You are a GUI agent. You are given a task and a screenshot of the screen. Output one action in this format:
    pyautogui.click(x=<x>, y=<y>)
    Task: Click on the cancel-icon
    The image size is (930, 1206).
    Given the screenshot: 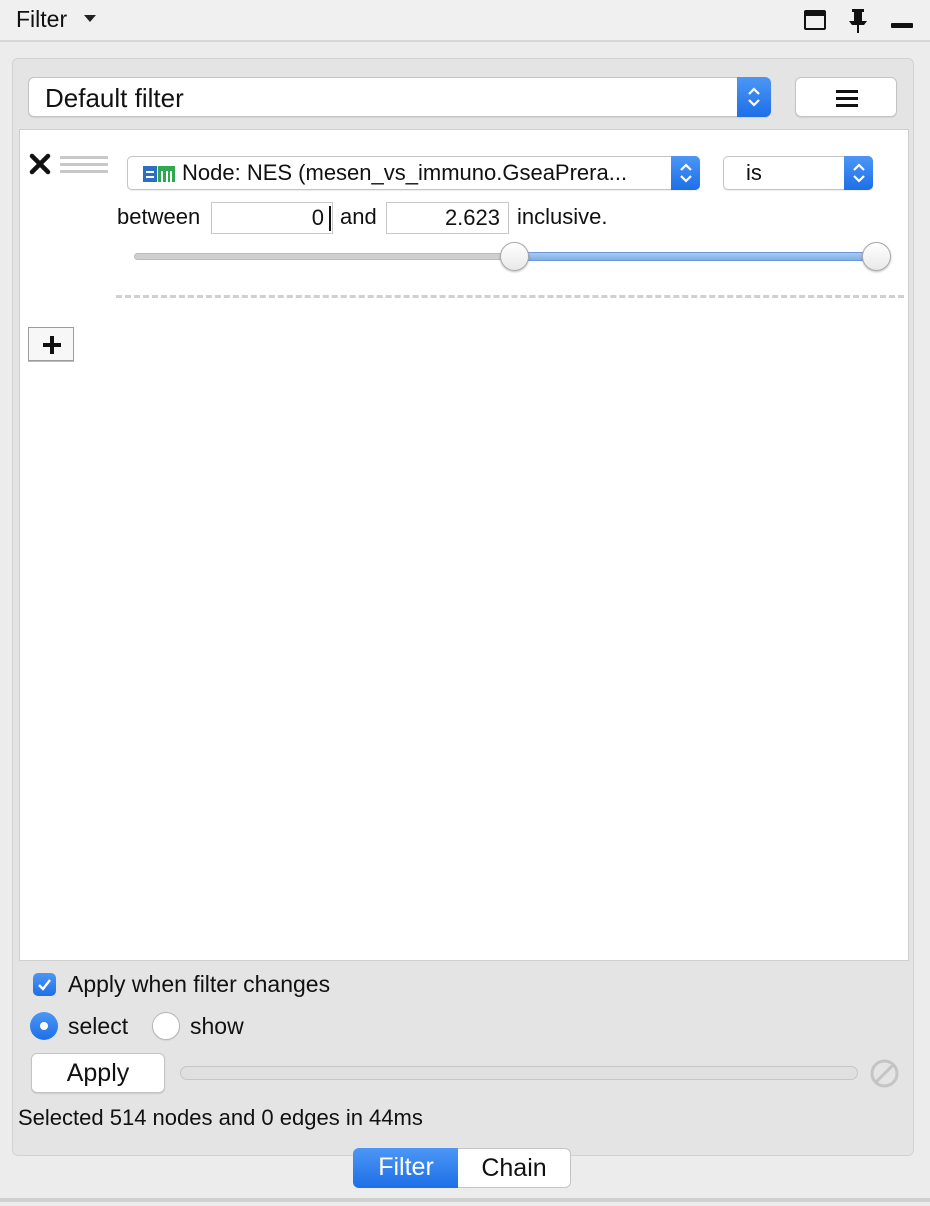 What is the action you would take?
    pyautogui.click(x=884, y=1073)
    